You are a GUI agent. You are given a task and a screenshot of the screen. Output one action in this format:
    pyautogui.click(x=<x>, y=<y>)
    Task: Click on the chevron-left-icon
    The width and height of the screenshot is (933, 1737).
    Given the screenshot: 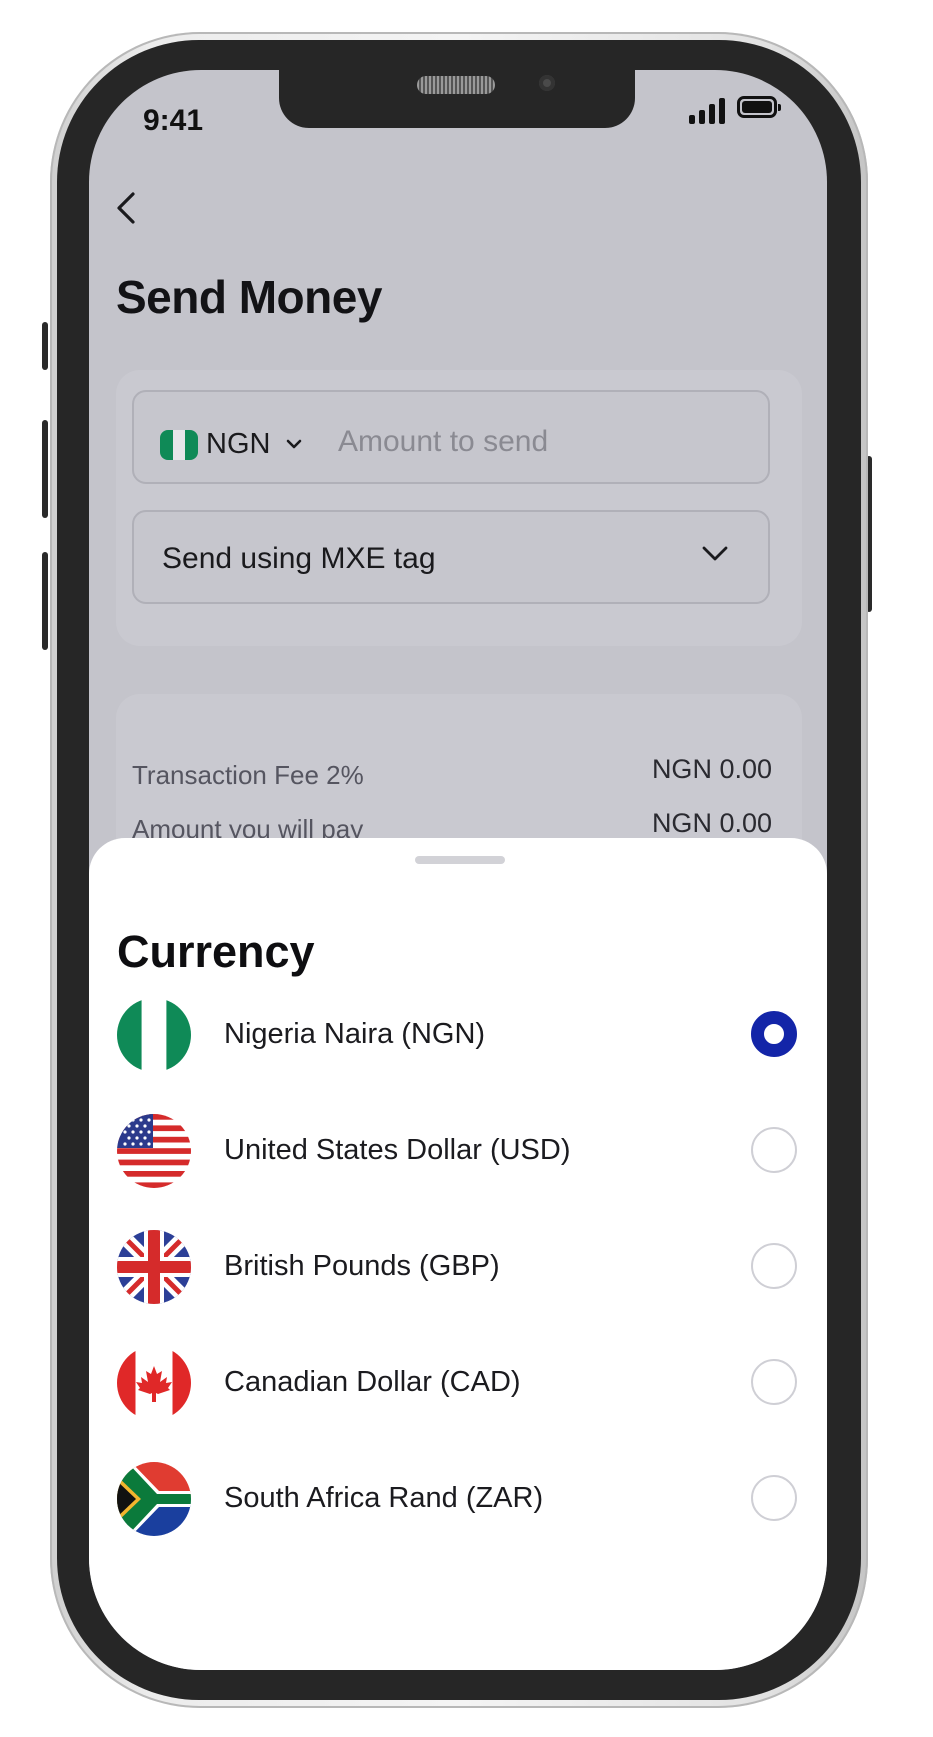 What is the action you would take?
    pyautogui.click(x=126, y=208)
    